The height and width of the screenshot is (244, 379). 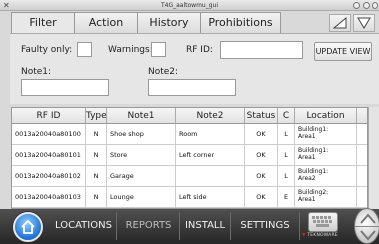 What do you see at coordinates (240, 22) in the screenshot?
I see `tab-prohibitions: Prohibitions` at bounding box center [240, 22].